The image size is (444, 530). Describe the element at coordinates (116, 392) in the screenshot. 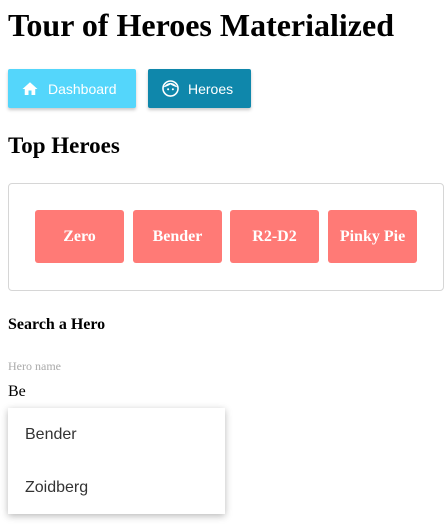

I see `hero-search-input` at that location.